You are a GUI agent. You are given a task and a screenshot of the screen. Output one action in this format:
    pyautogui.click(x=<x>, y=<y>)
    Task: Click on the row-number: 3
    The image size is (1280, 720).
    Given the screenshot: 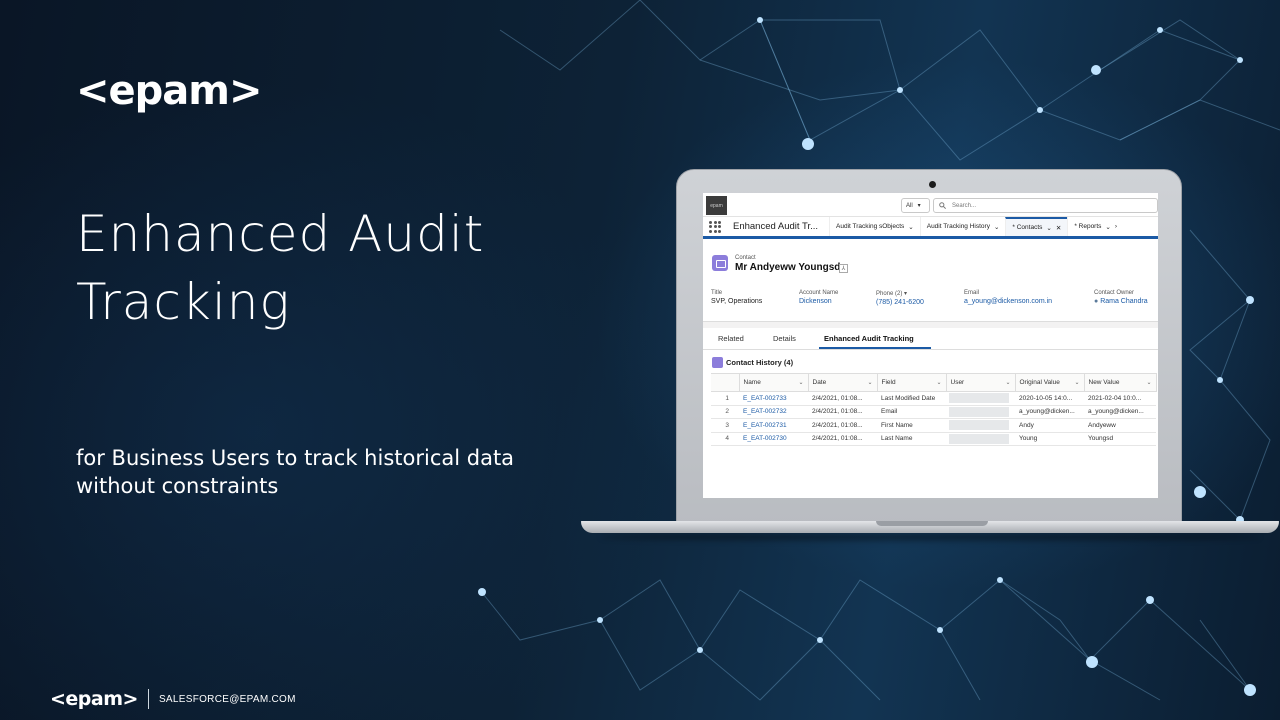 What is the action you would take?
    pyautogui.click(x=725, y=425)
    